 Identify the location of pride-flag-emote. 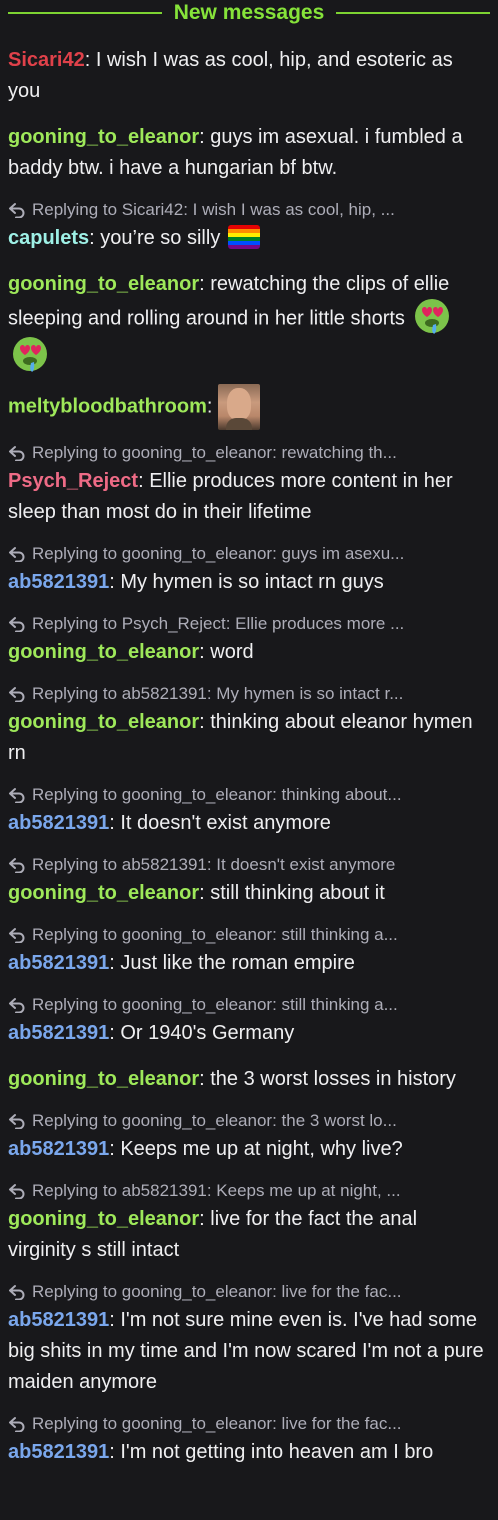
(243, 237).